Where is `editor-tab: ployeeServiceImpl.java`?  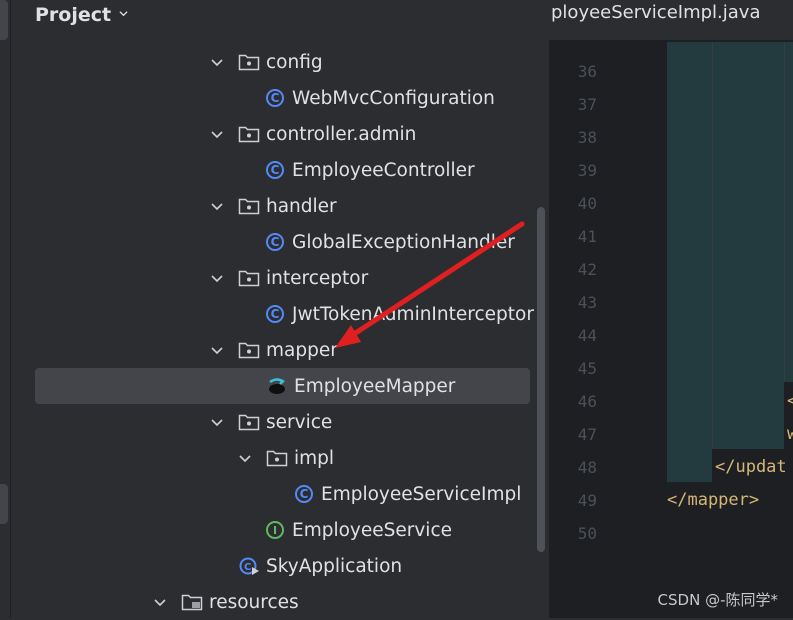 editor-tab: ployeeServiceImpl.java is located at coordinates (671, 20).